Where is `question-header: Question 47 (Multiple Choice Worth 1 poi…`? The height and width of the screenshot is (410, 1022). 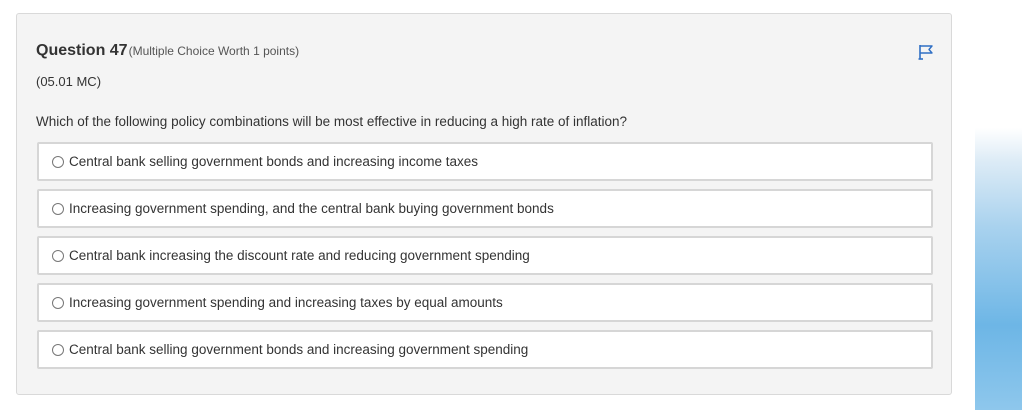
question-header: Question 47 (Multiple Choice Worth 1 poi… is located at coordinates (167, 51).